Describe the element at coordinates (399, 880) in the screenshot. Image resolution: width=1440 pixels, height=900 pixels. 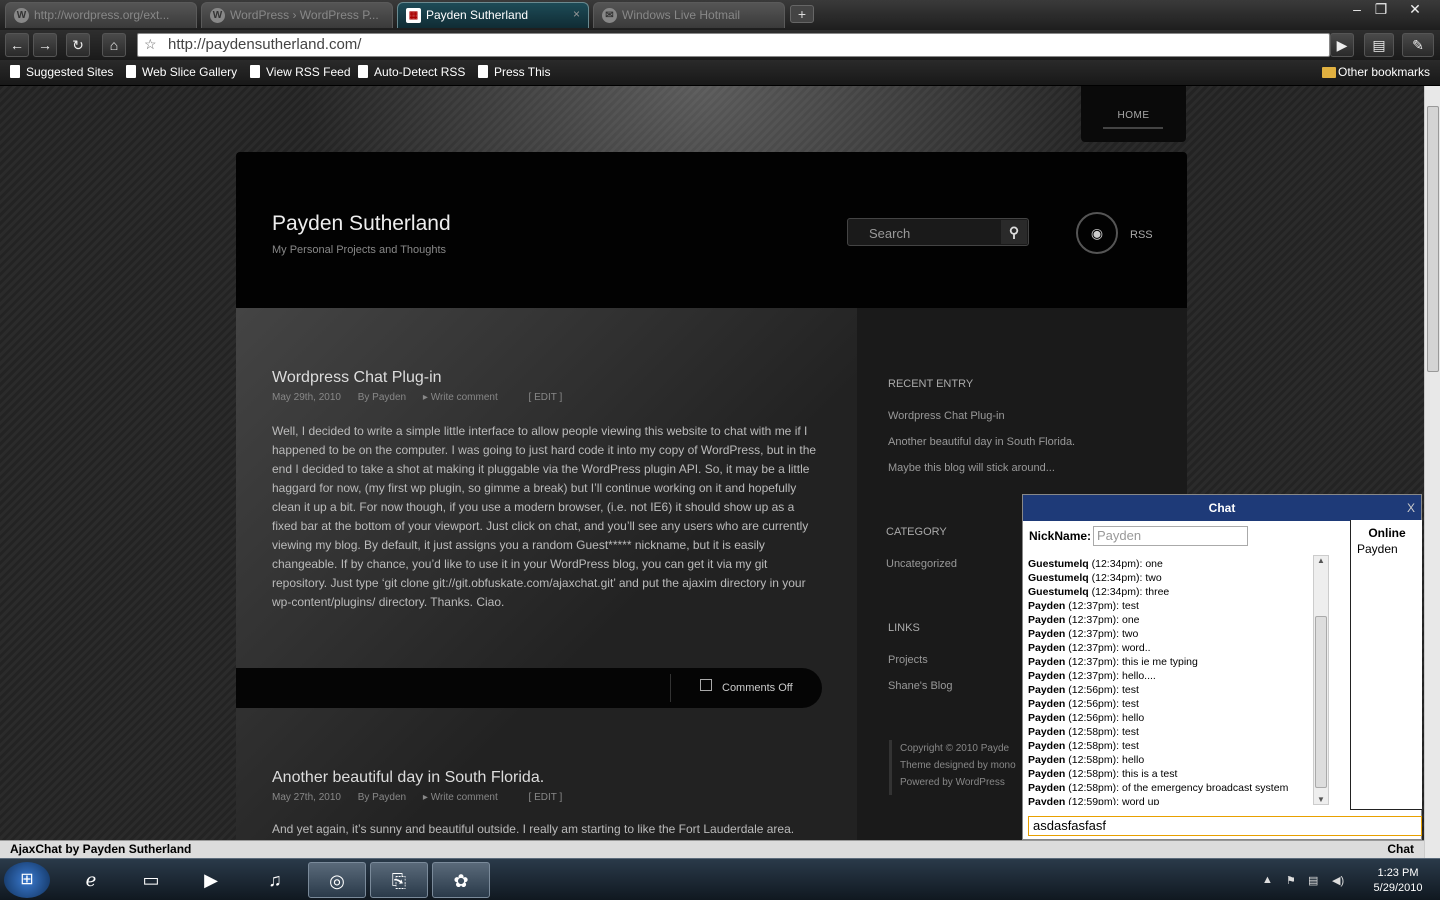
I see `network-app-icon: ⎘` at that location.